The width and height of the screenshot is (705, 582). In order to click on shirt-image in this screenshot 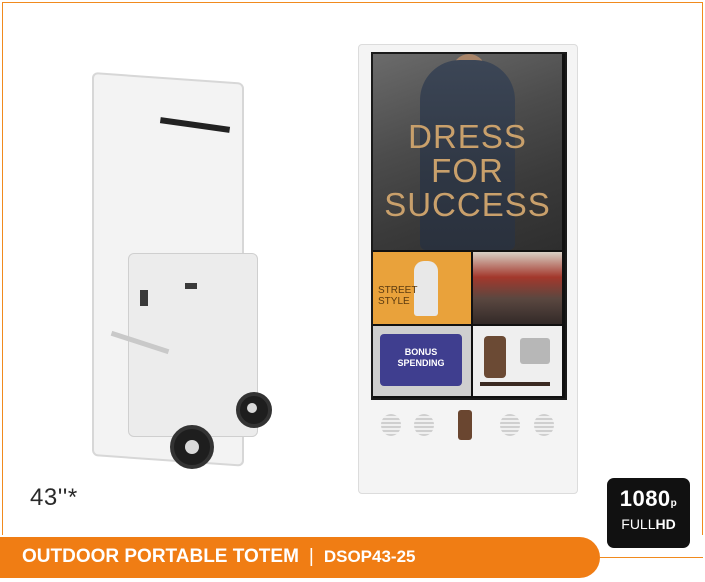, I will do `click(535, 351)`.